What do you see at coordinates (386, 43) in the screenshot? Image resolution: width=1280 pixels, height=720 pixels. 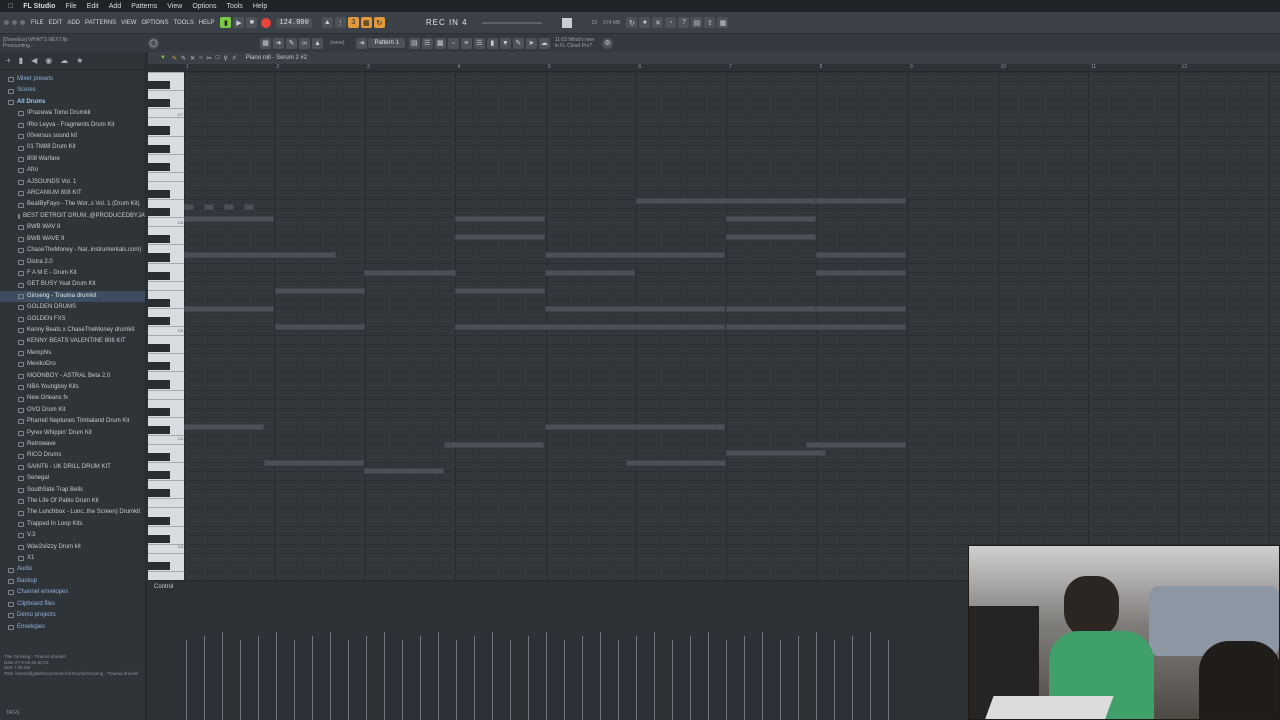 I see `pattern-selector: Pattern 1` at bounding box center [386, 43].